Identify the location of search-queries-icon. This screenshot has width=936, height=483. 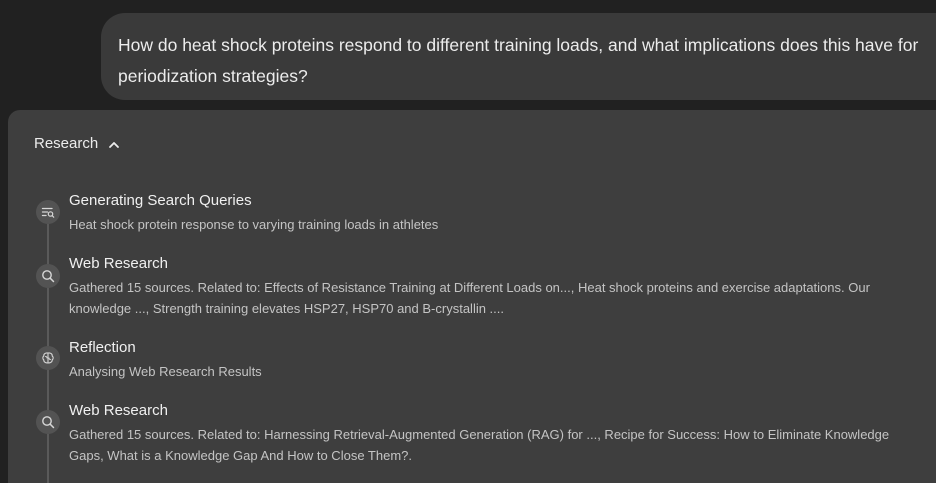
(48, 212).